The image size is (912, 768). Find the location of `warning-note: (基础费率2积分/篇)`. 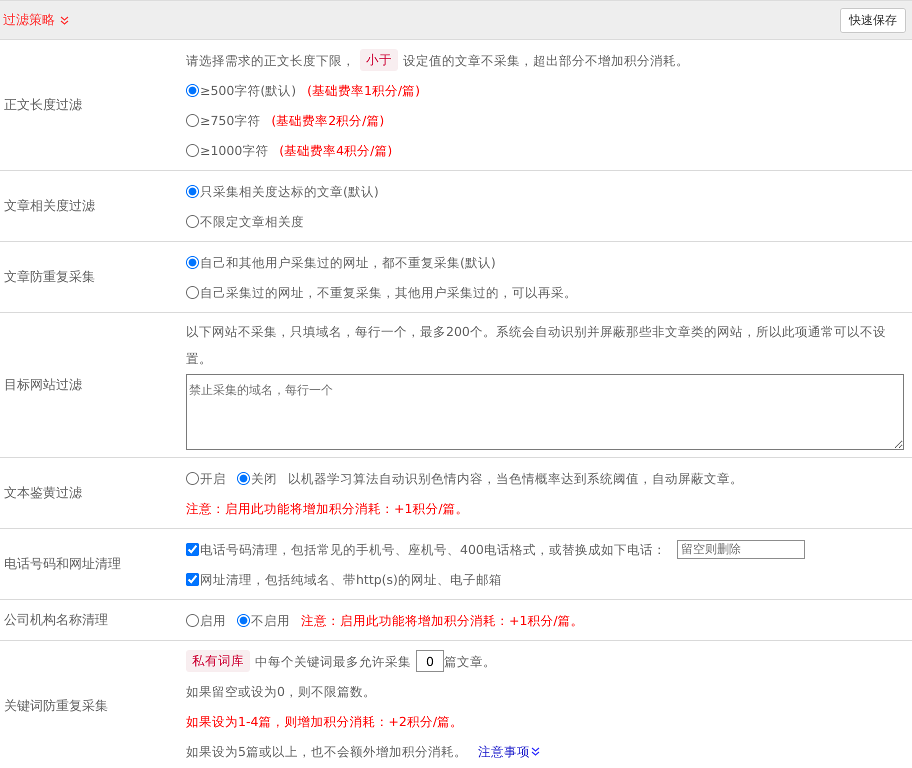

warning-note: (基础费率2积分/篇) is located at coordinates (327, 121).